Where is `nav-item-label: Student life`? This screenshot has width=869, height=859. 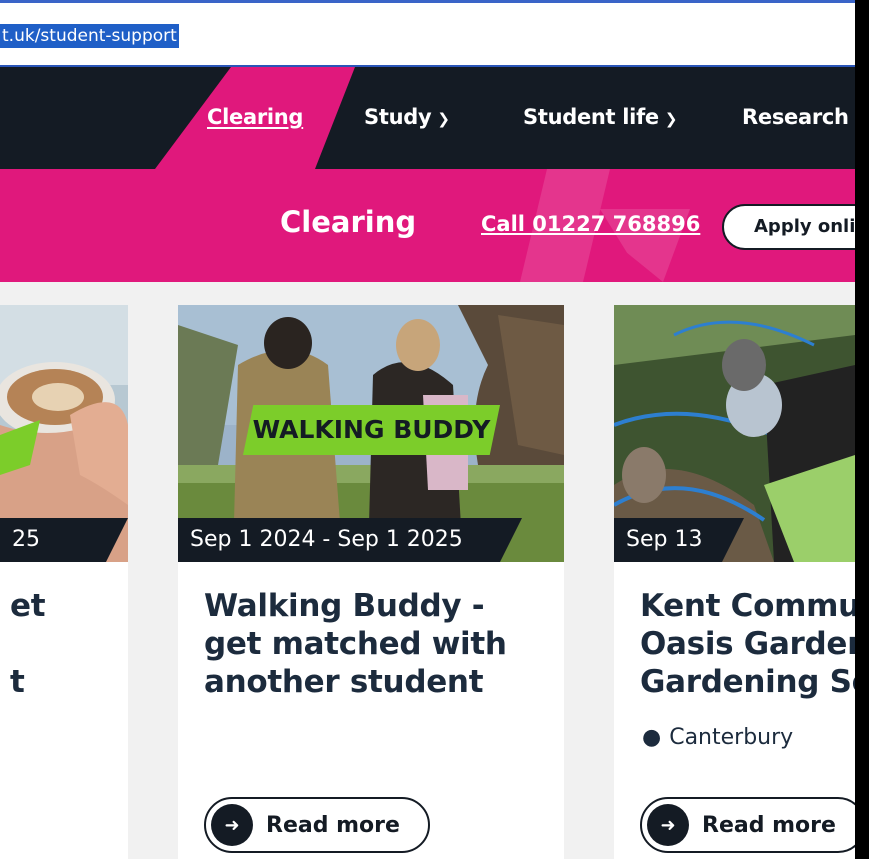 nav-item-label: Student life is located at coordinates (591, 117).